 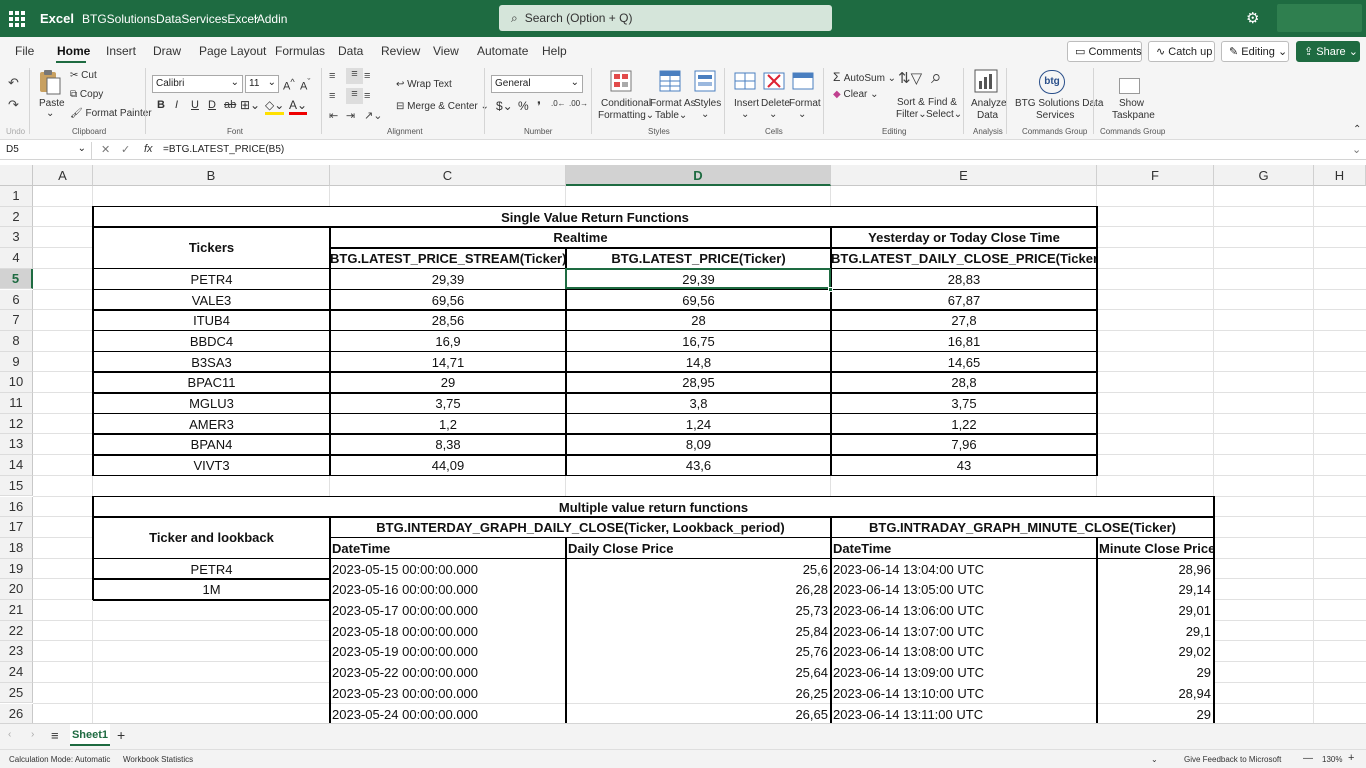 What do you see at coordinates (558, 103) in the screenshot?
I see `increase-decimal-icon: .0←` at bounding box center [558, 103].